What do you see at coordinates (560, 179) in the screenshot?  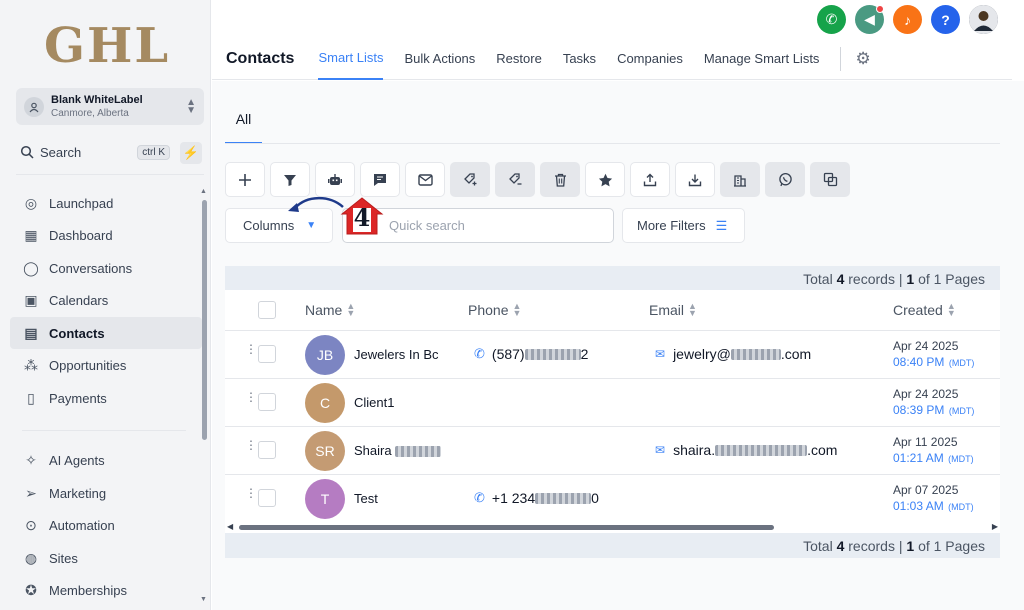 I see `delete-icon` at bounding box center [560, 179].